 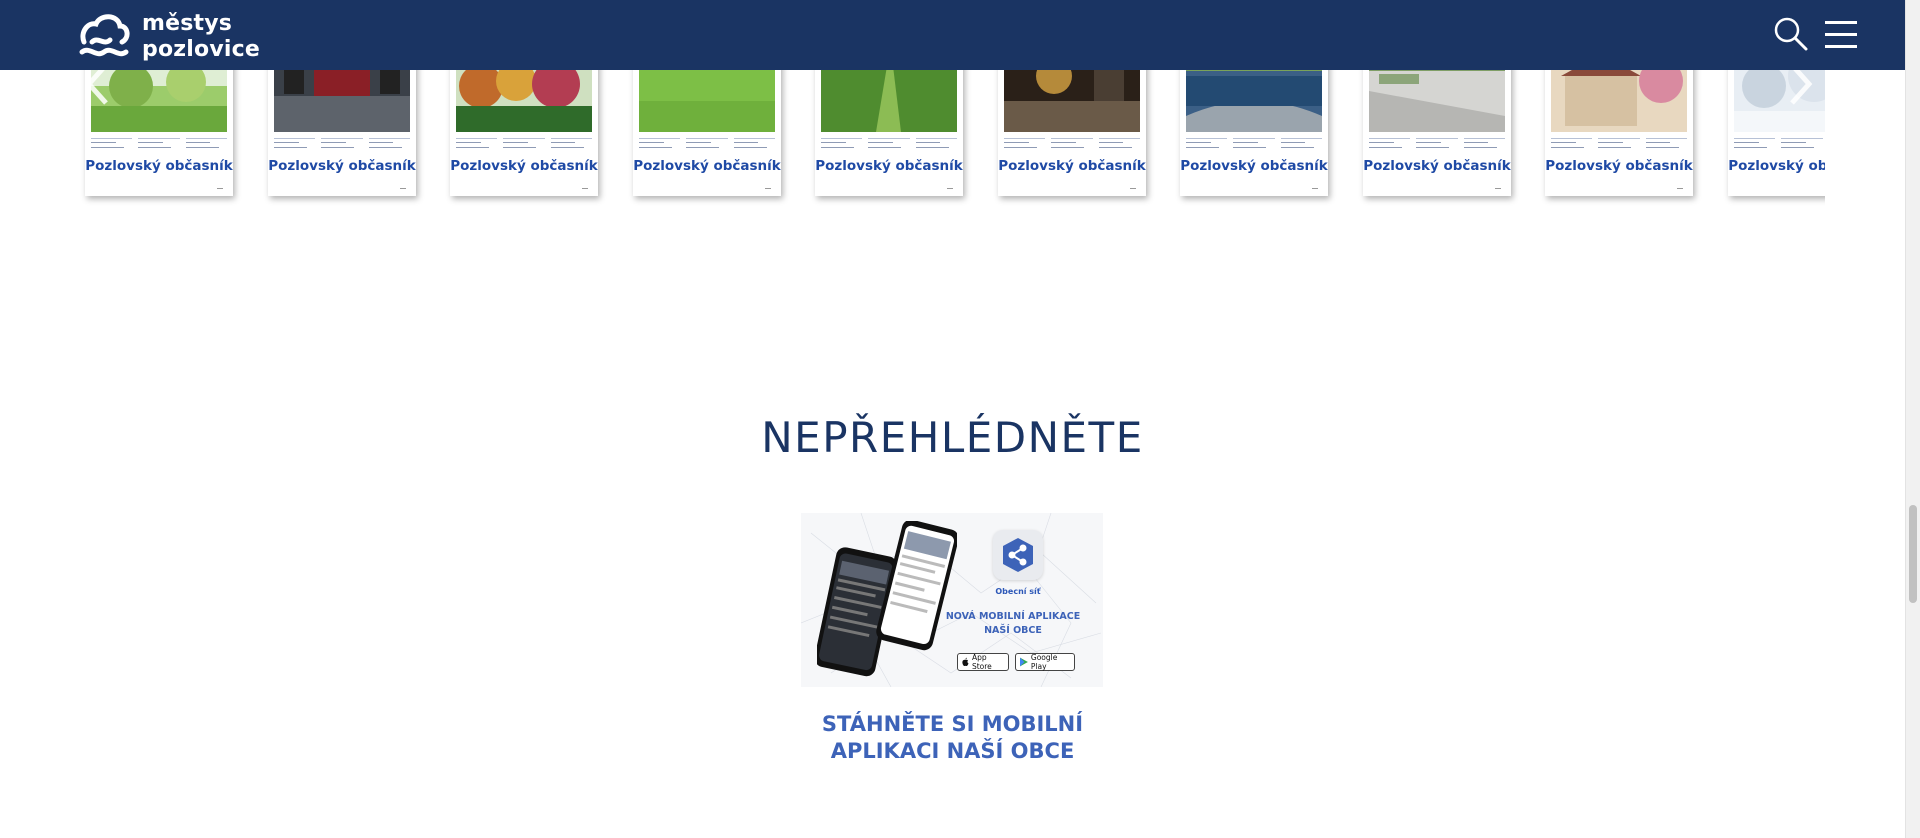 I want to click on scrollbar-thumb, so click(x=1913, y=554).